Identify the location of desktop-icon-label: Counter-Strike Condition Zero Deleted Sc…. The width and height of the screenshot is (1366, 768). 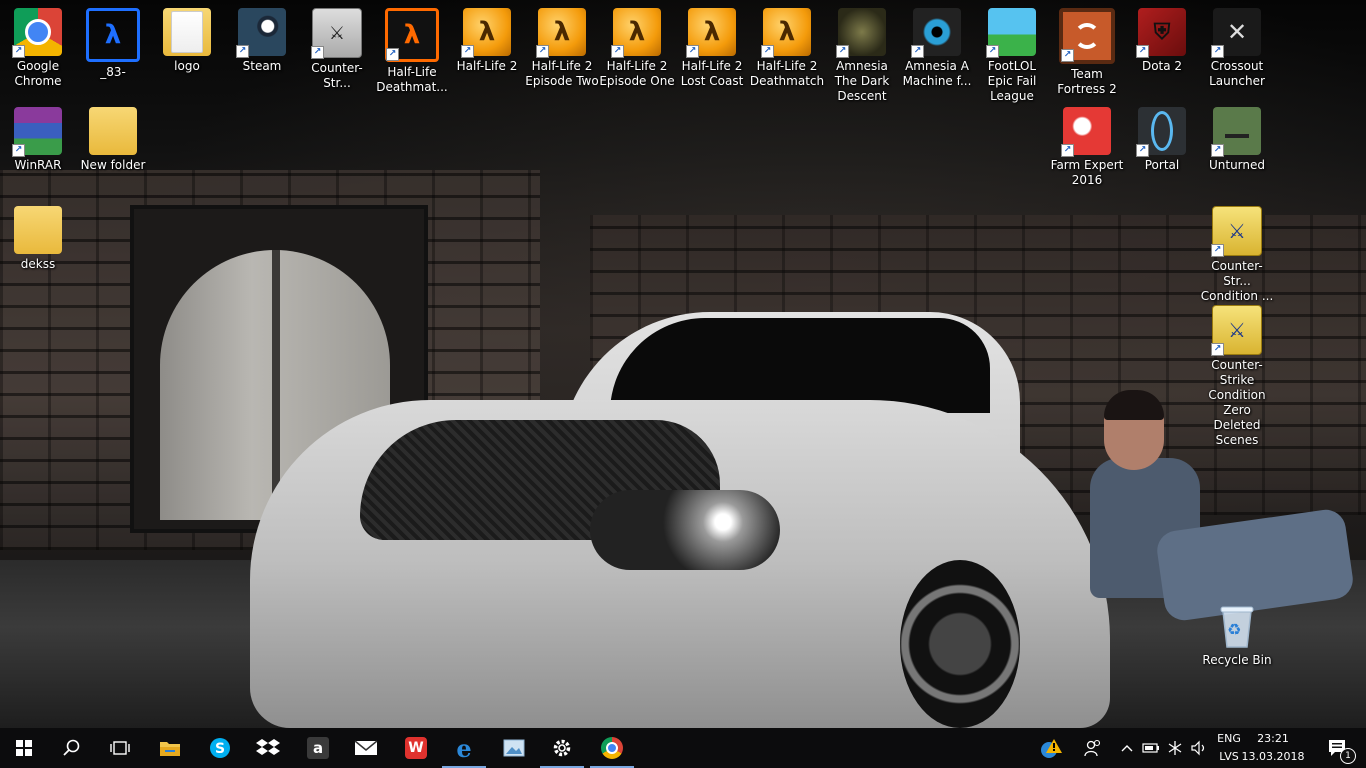
(1237, 402).